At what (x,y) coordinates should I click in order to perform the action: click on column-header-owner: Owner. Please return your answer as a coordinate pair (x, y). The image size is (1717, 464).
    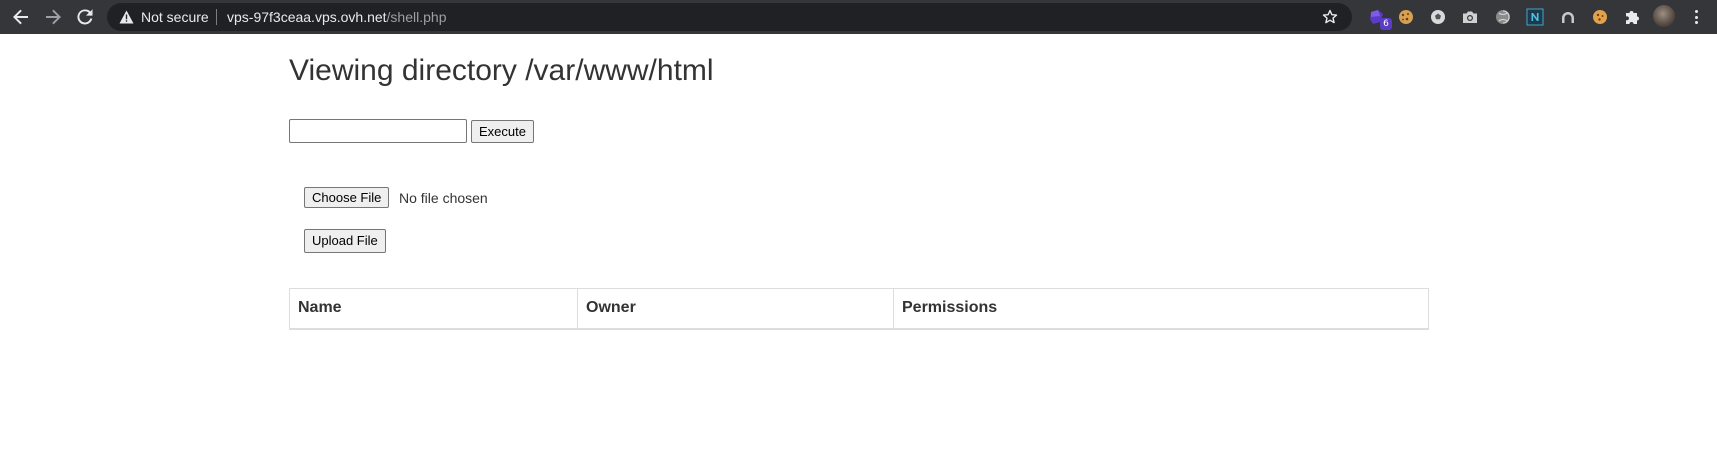
    Looking at the image, I should click on (735, 309).